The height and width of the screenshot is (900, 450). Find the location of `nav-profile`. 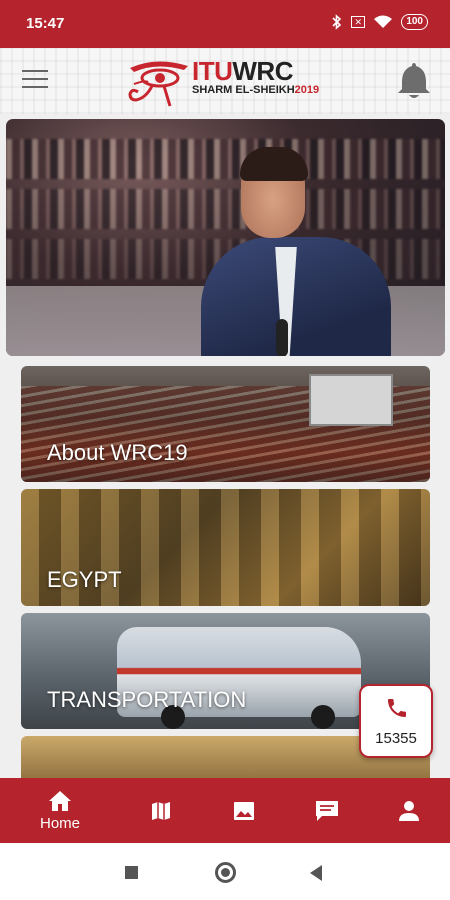

nav-profile is located at coordinates (409, 810).